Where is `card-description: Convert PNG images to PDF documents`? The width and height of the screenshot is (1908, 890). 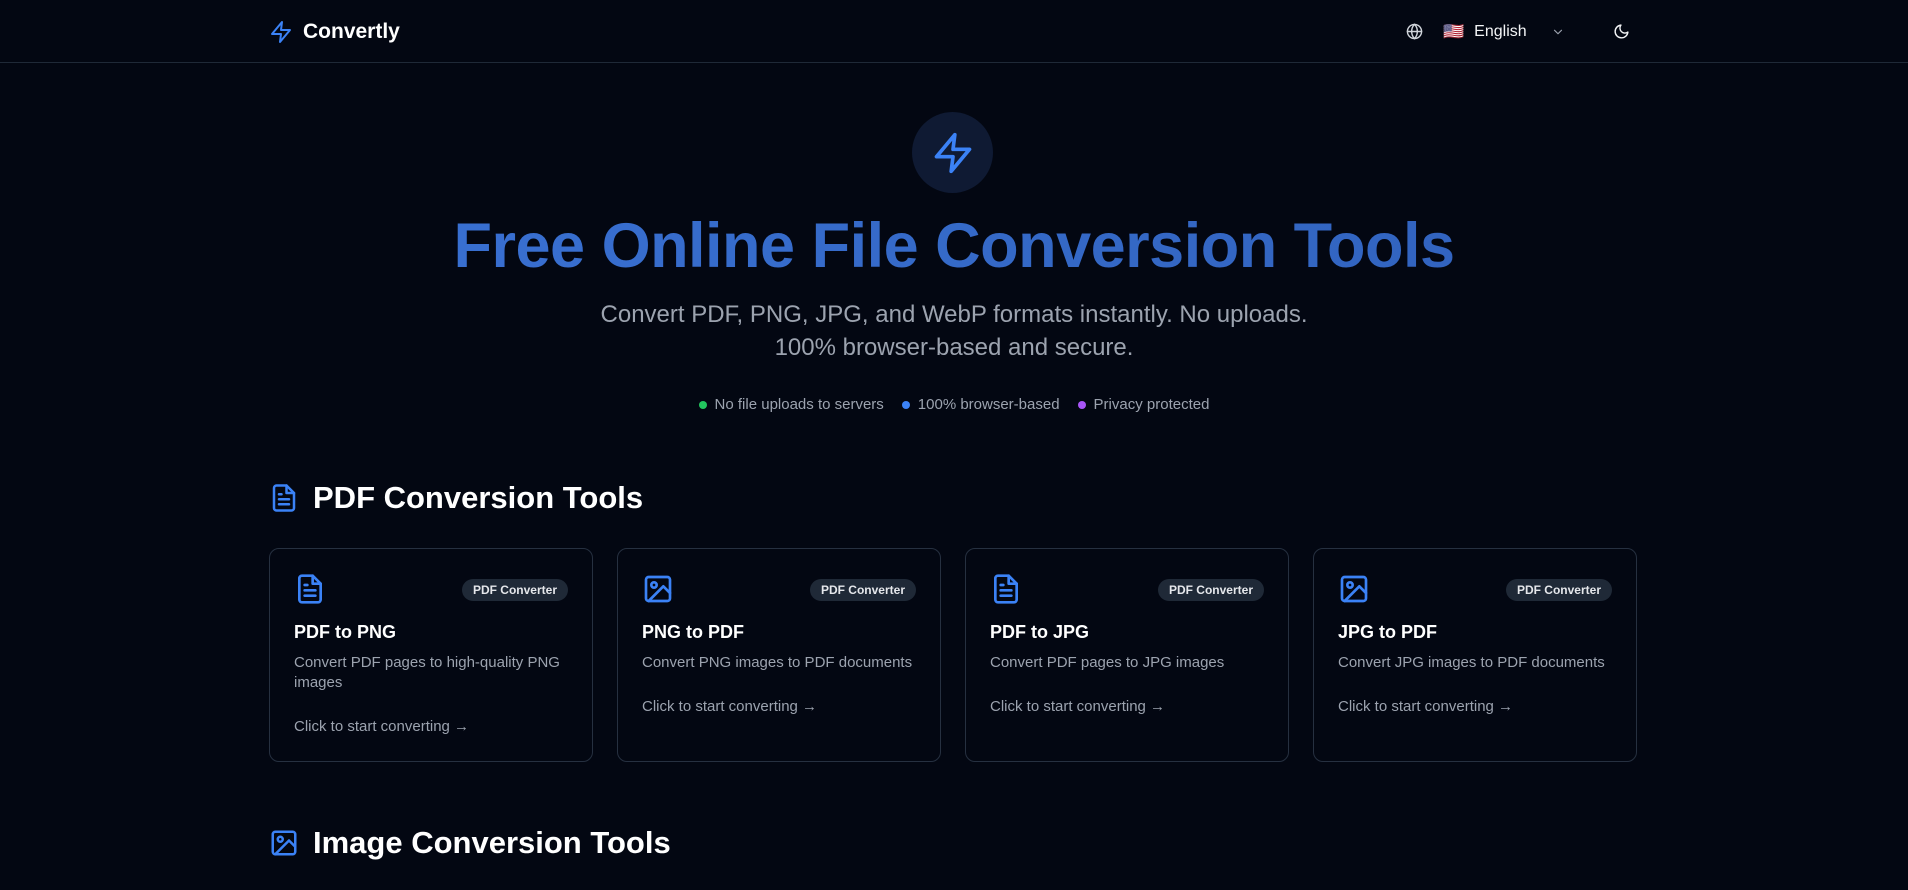 card-description: Convert PNG images to PDF documents is located at coordinates (777, 662).